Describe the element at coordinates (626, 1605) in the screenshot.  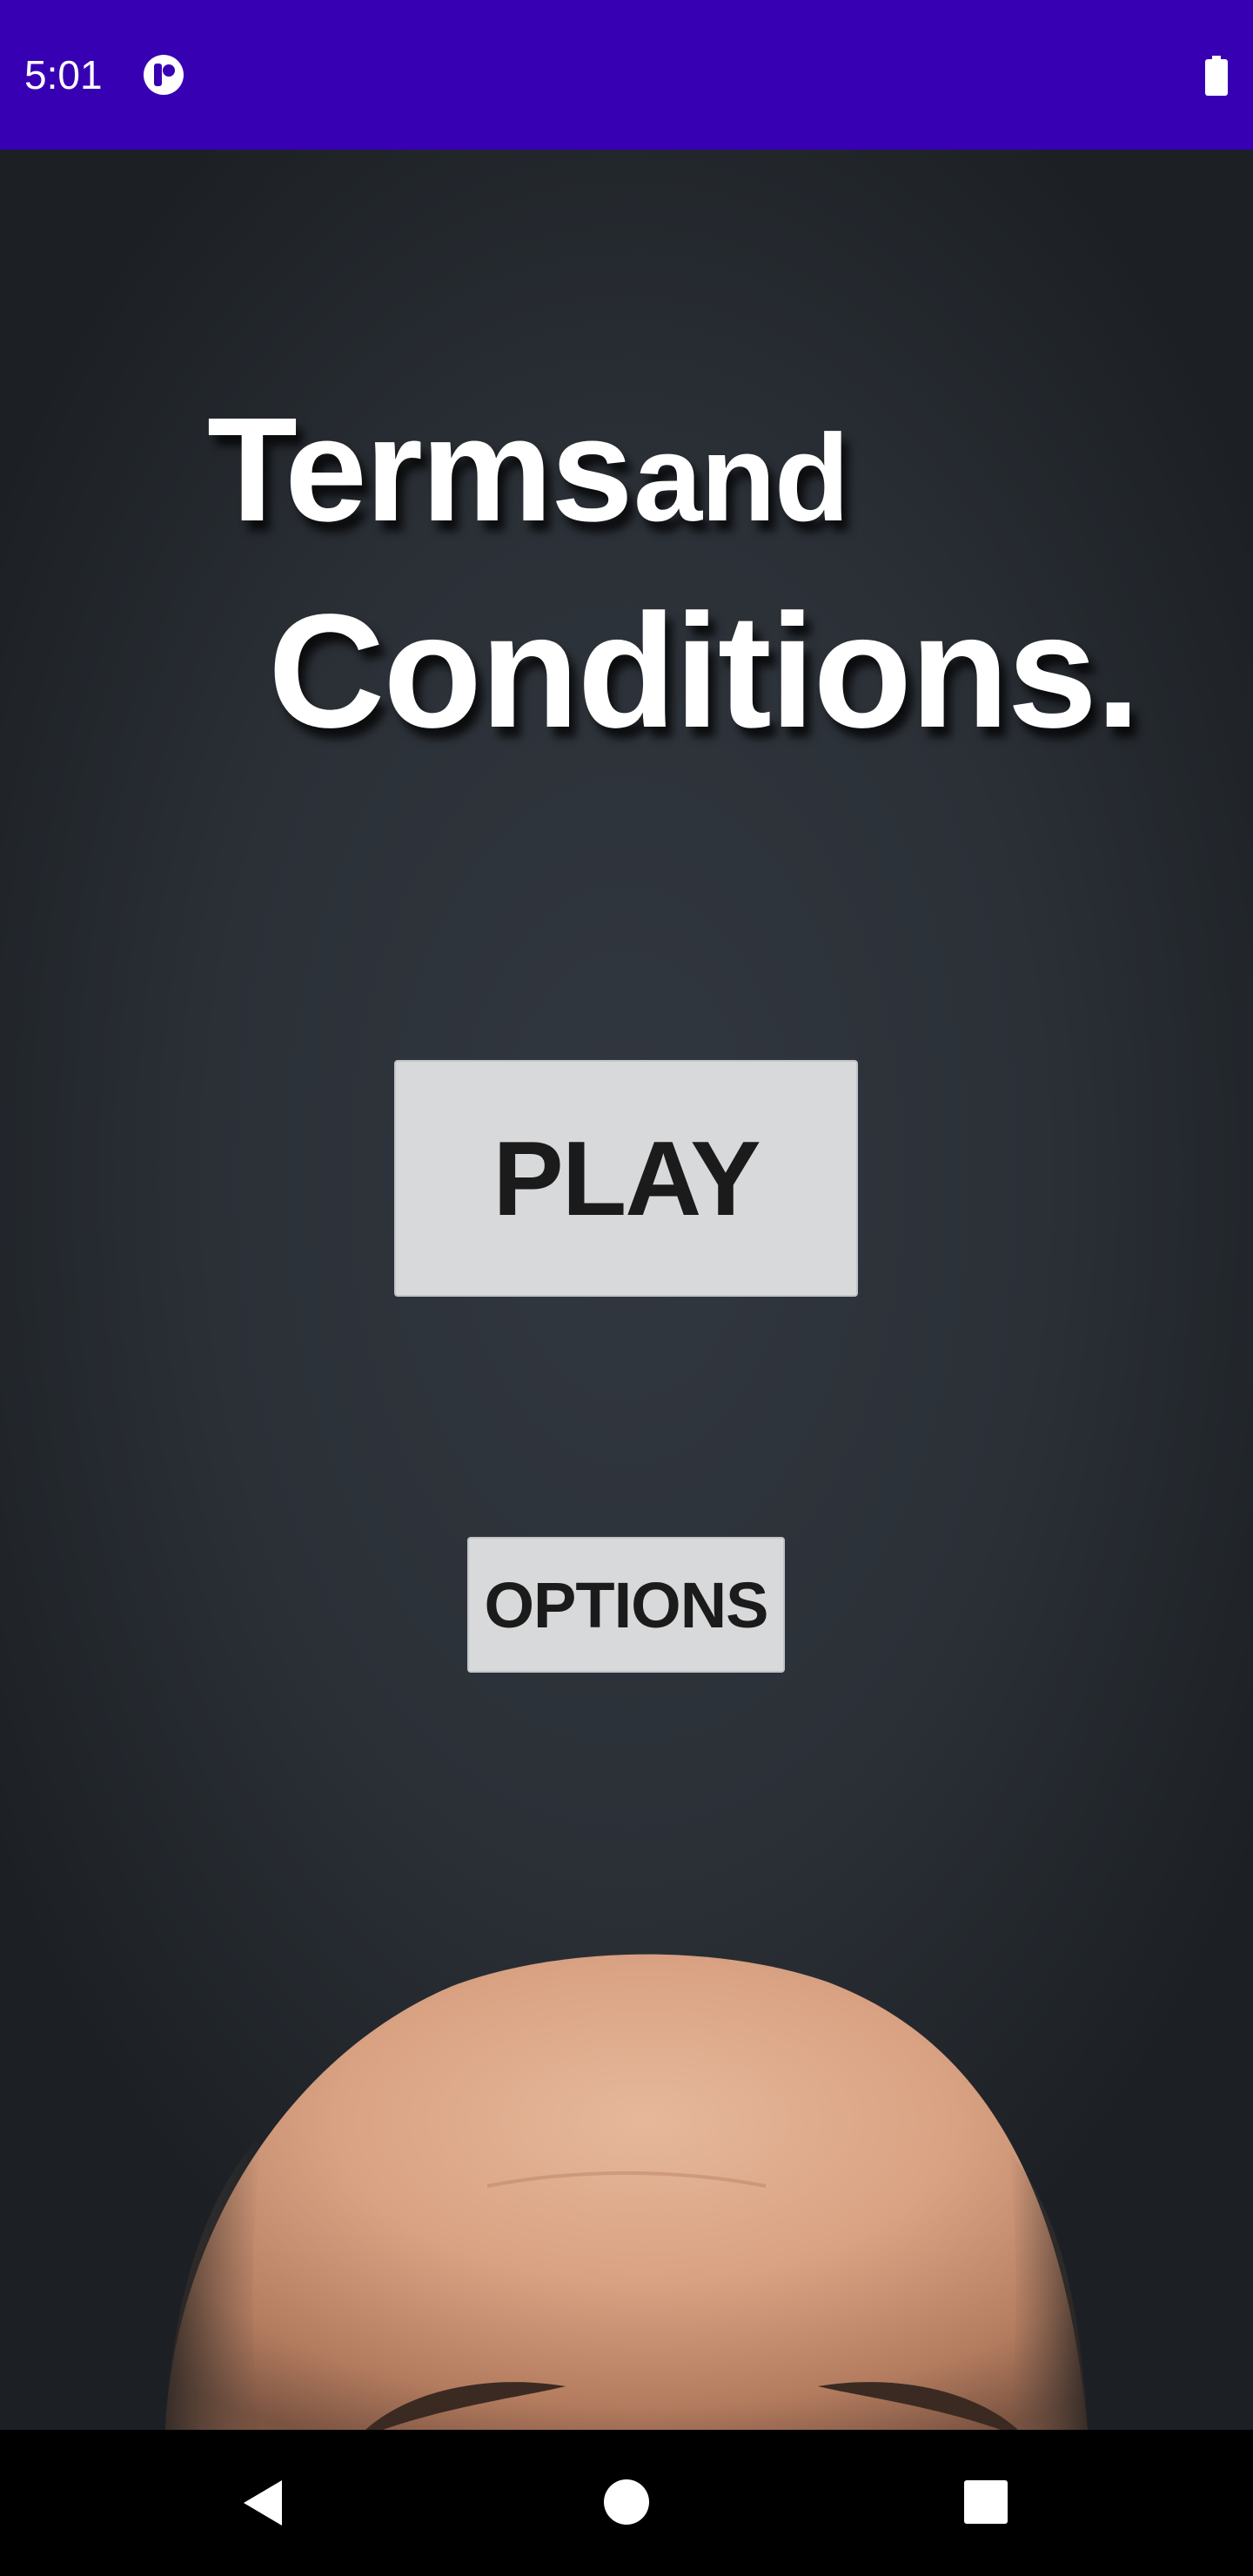
I see `options-button: OPTIONS` at that location.